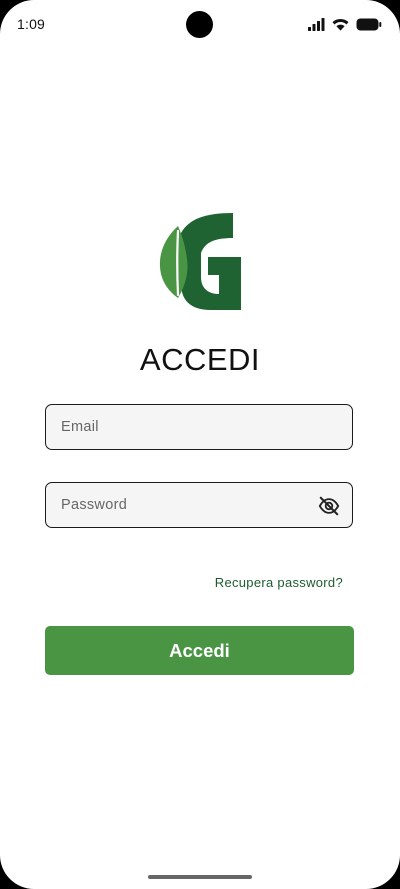 This screenshot has height=889, width=400. Describe the element at coordinates (31, 24) in the screenshot. I see `status-time: 1:09` at that location.